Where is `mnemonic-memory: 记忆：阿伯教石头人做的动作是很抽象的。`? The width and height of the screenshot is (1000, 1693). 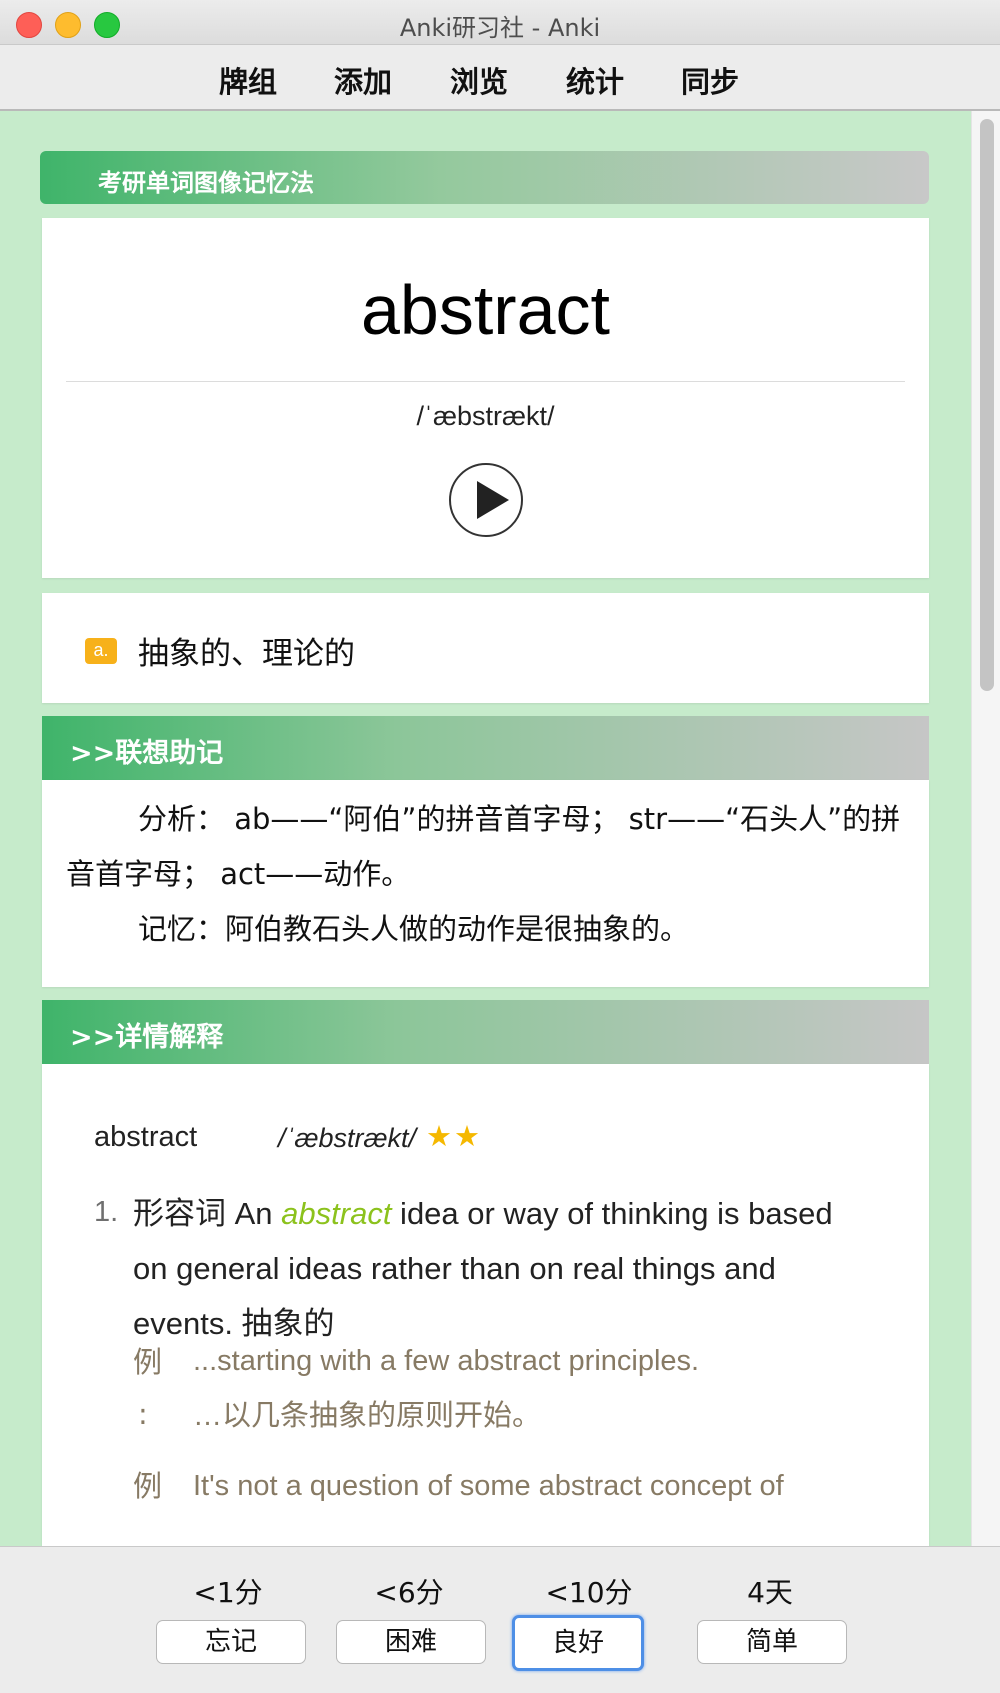
mnemonic-memory: 记忆：阿伯教石头人做的动作是很抽象的。 is located at coordinates (414, 929).